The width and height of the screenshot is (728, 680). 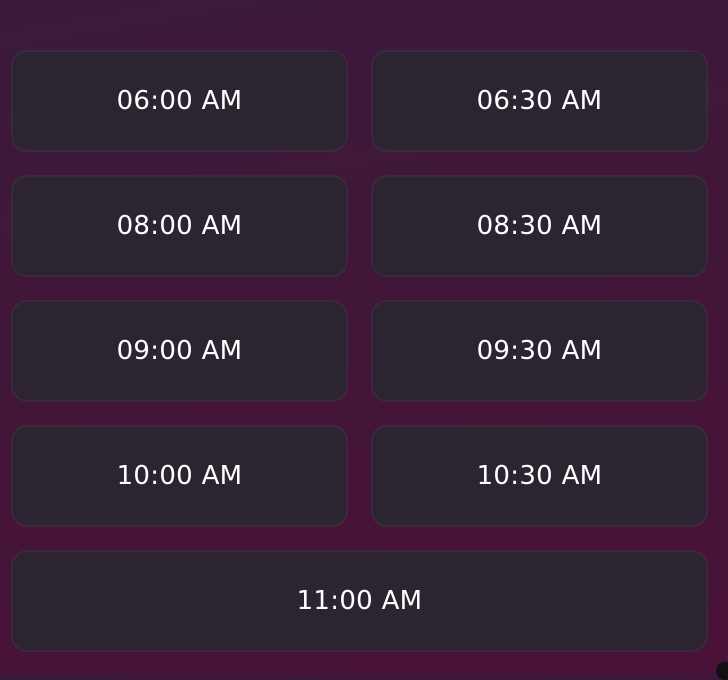 I want to click on time-slot-label: 08:00 AM, so click(x=179, y=226).